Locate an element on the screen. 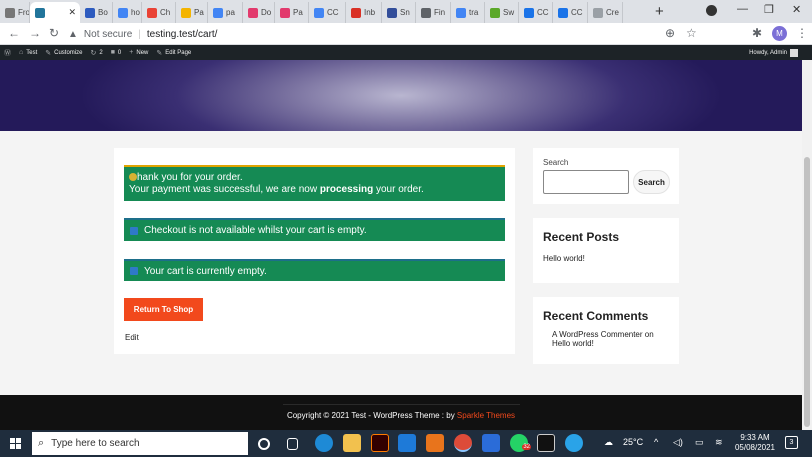 This screenshot has height=457, width=812. browser-tab: Ch is located at coordinates (159, 12).